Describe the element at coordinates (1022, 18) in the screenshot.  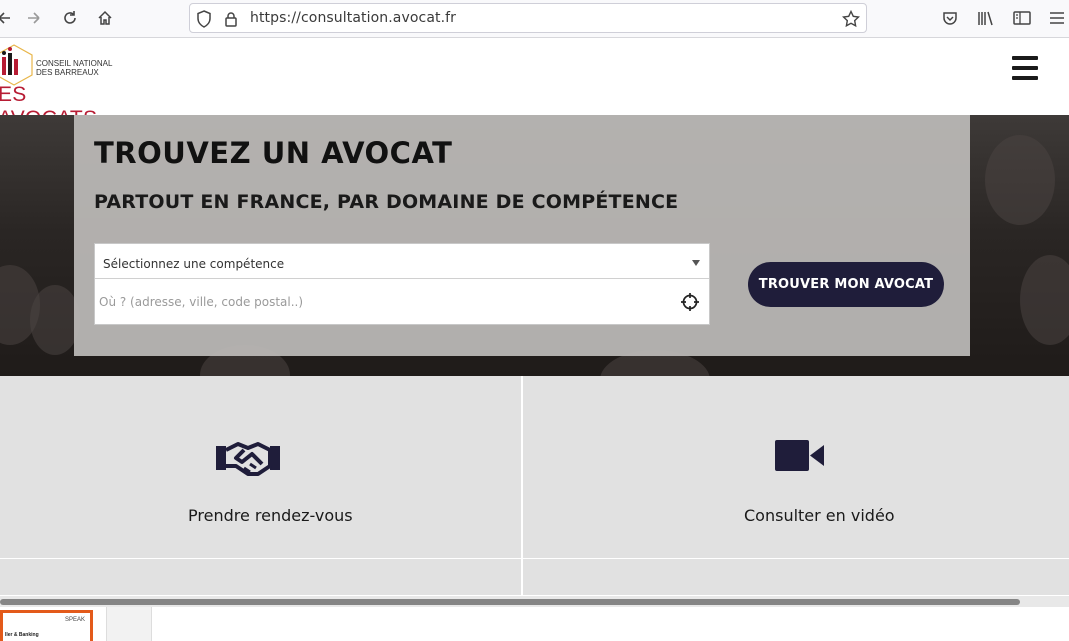
I see `sidebar-icon` at that location.